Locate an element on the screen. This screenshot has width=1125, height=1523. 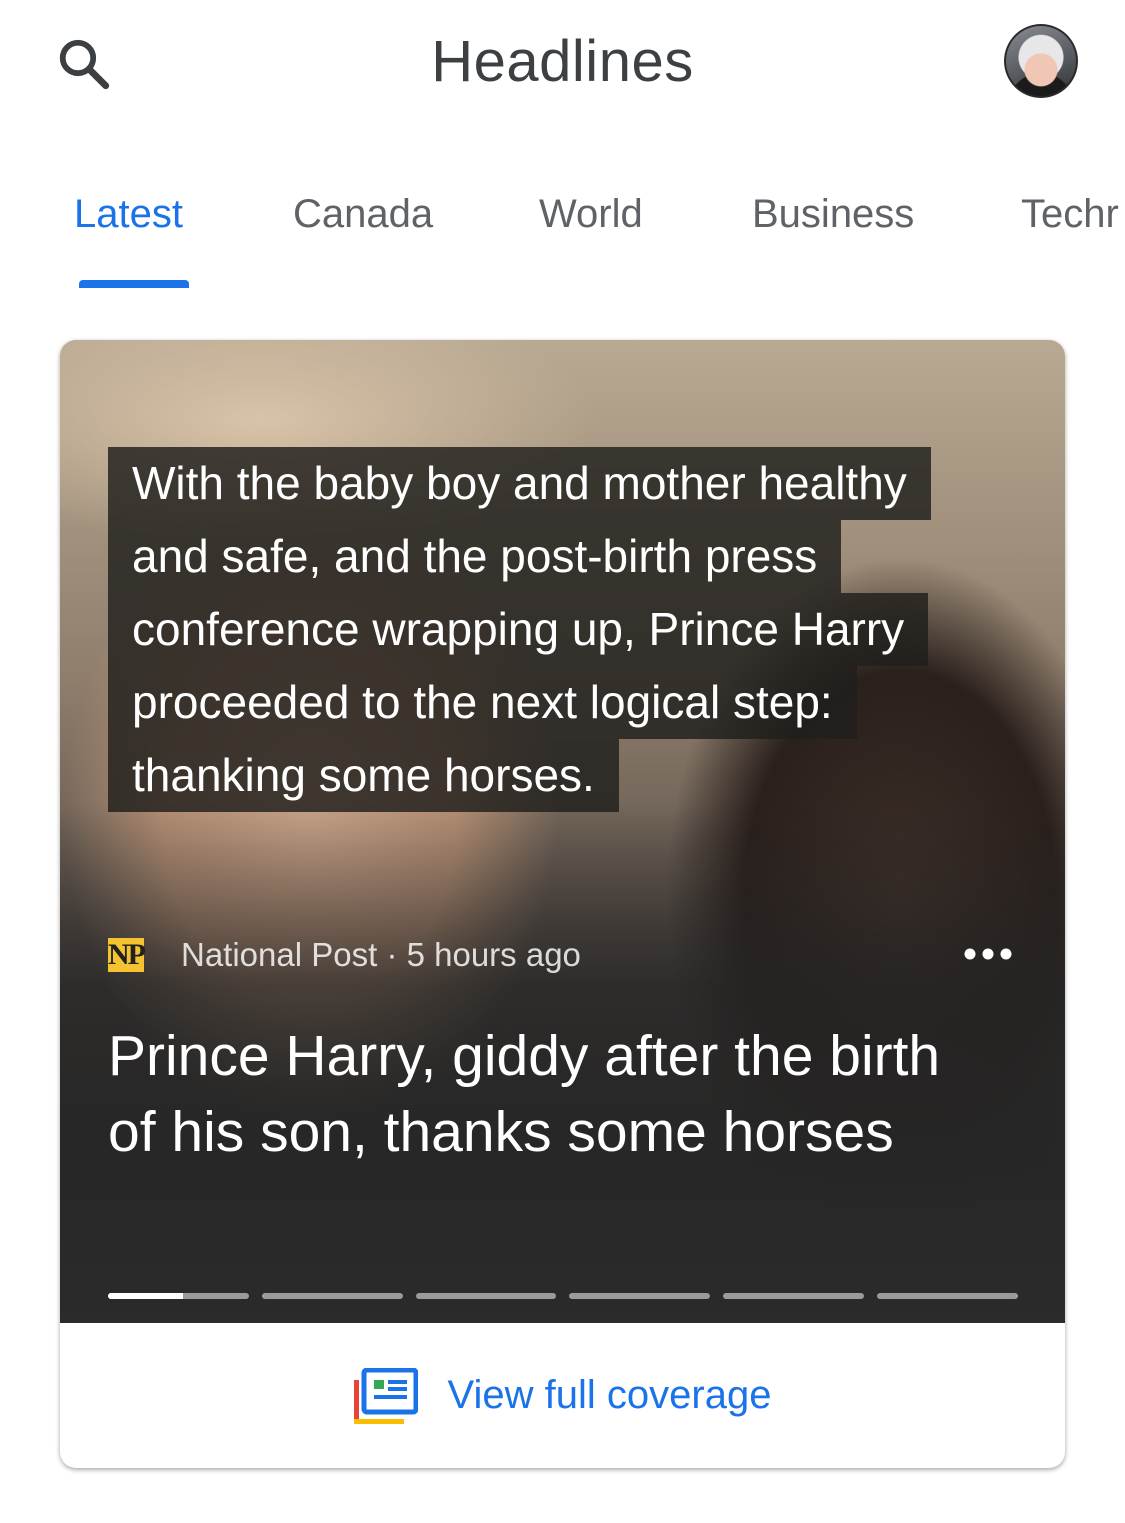
source-meta: National Post · 5 hours ago is located at coordinates (381, 954).